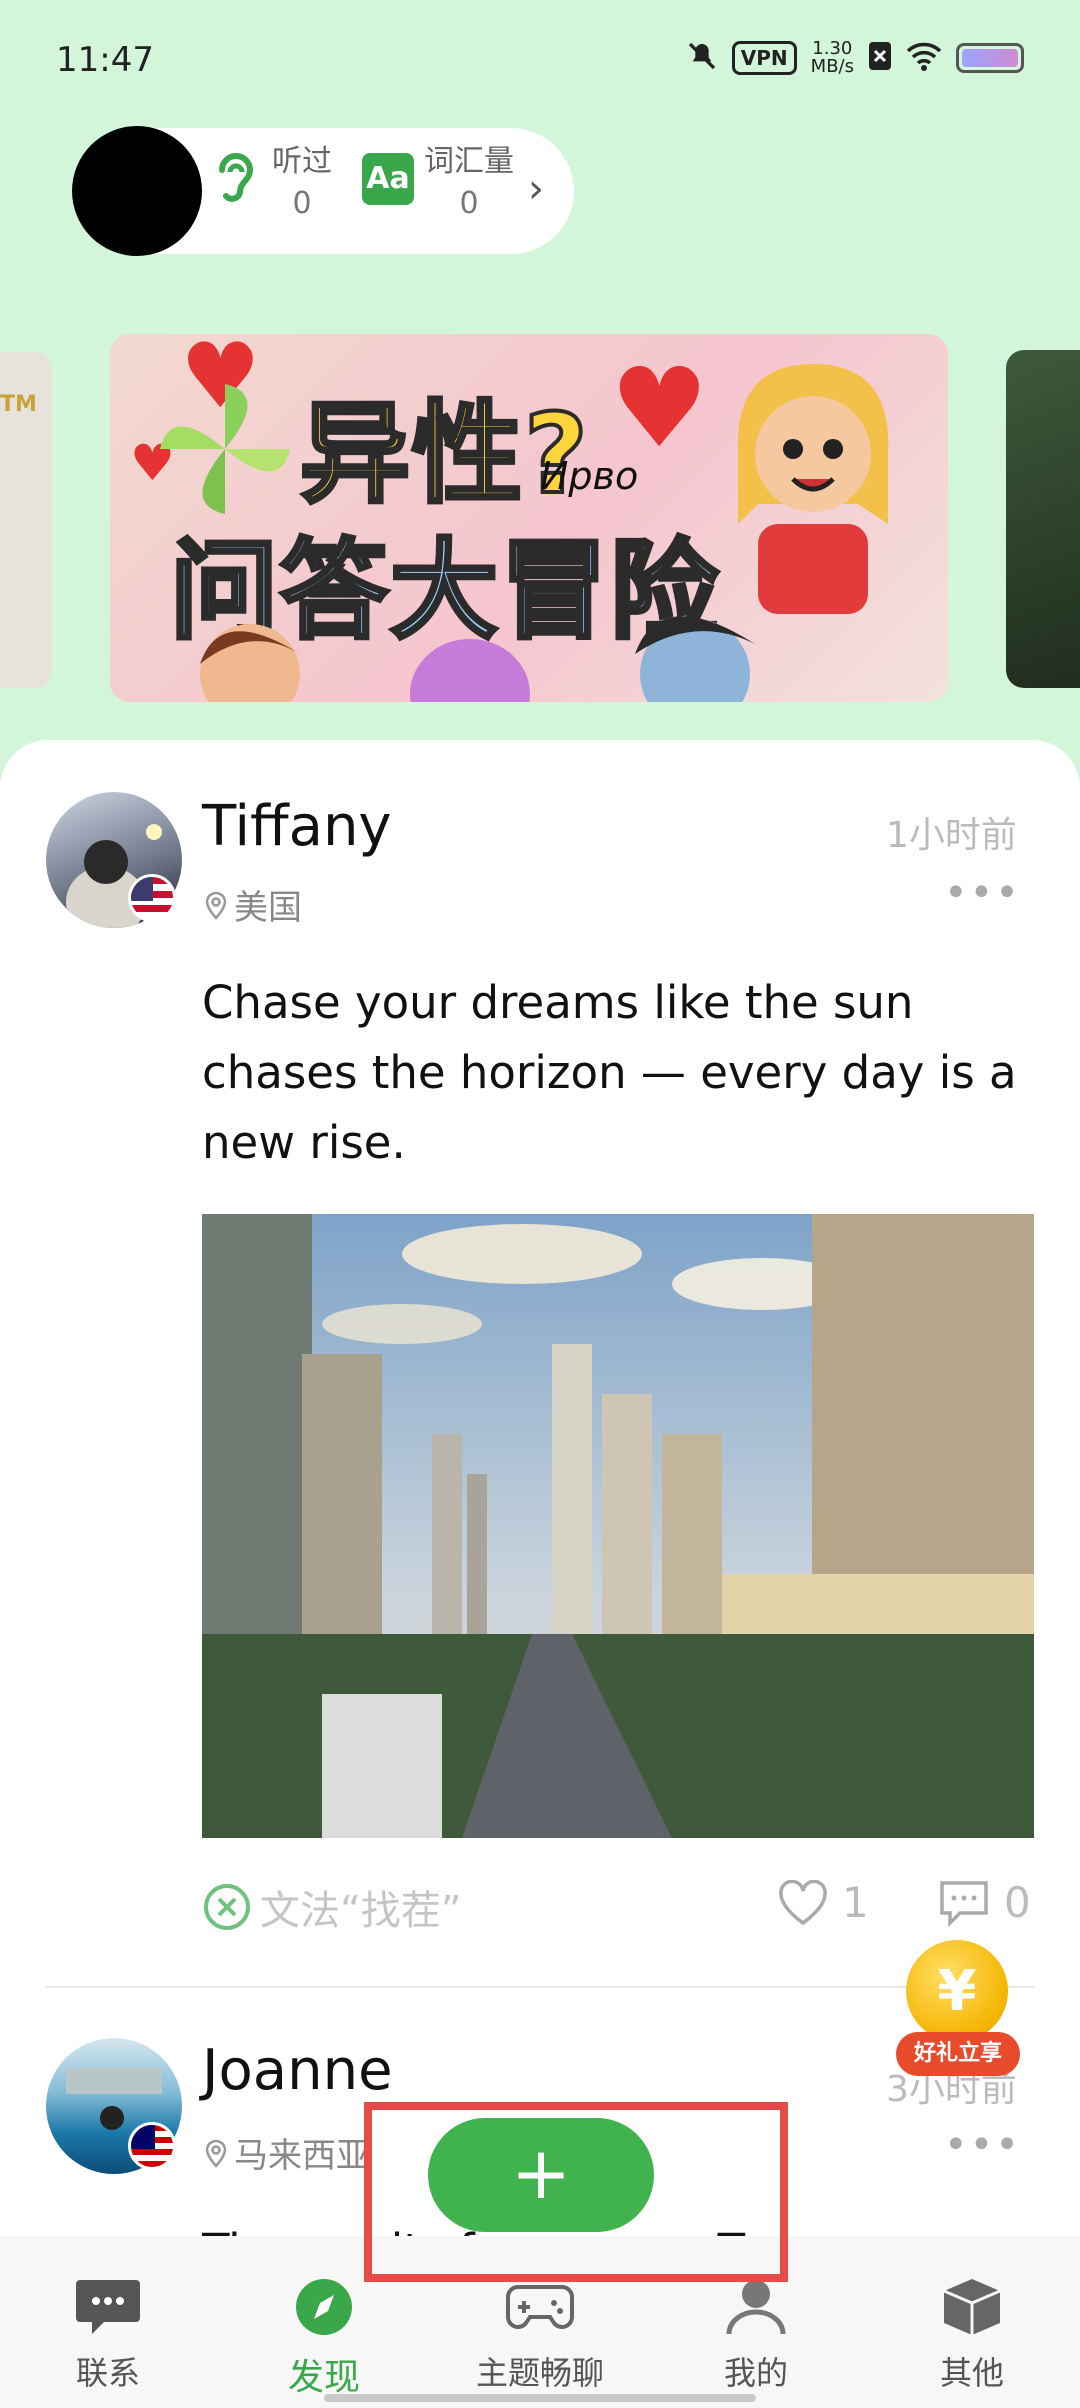 This screenshot has height=2408, width=1080. What do you see at coordinates (469, 203) in the screenshot?
I see `vocab-value: 0` at bounding box center [469, 203].